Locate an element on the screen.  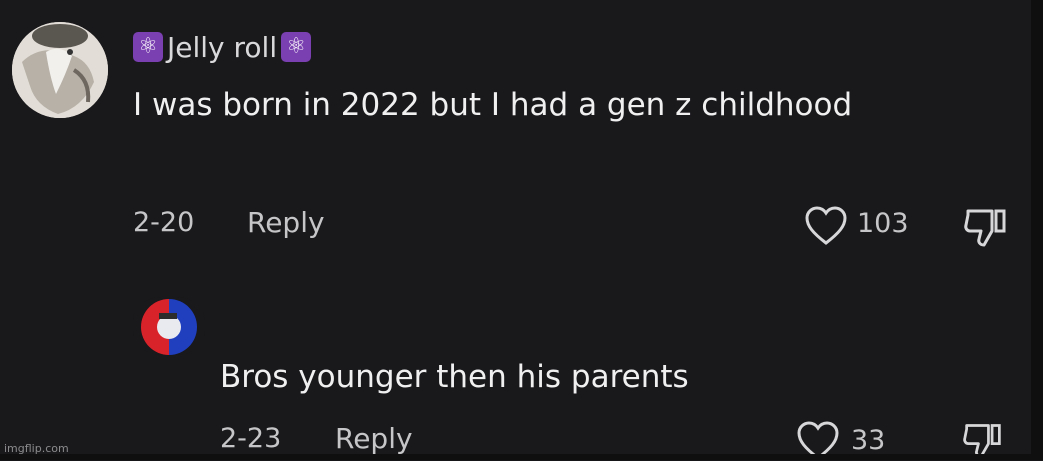
like-count: 33 is located at coordinates (868, 440).